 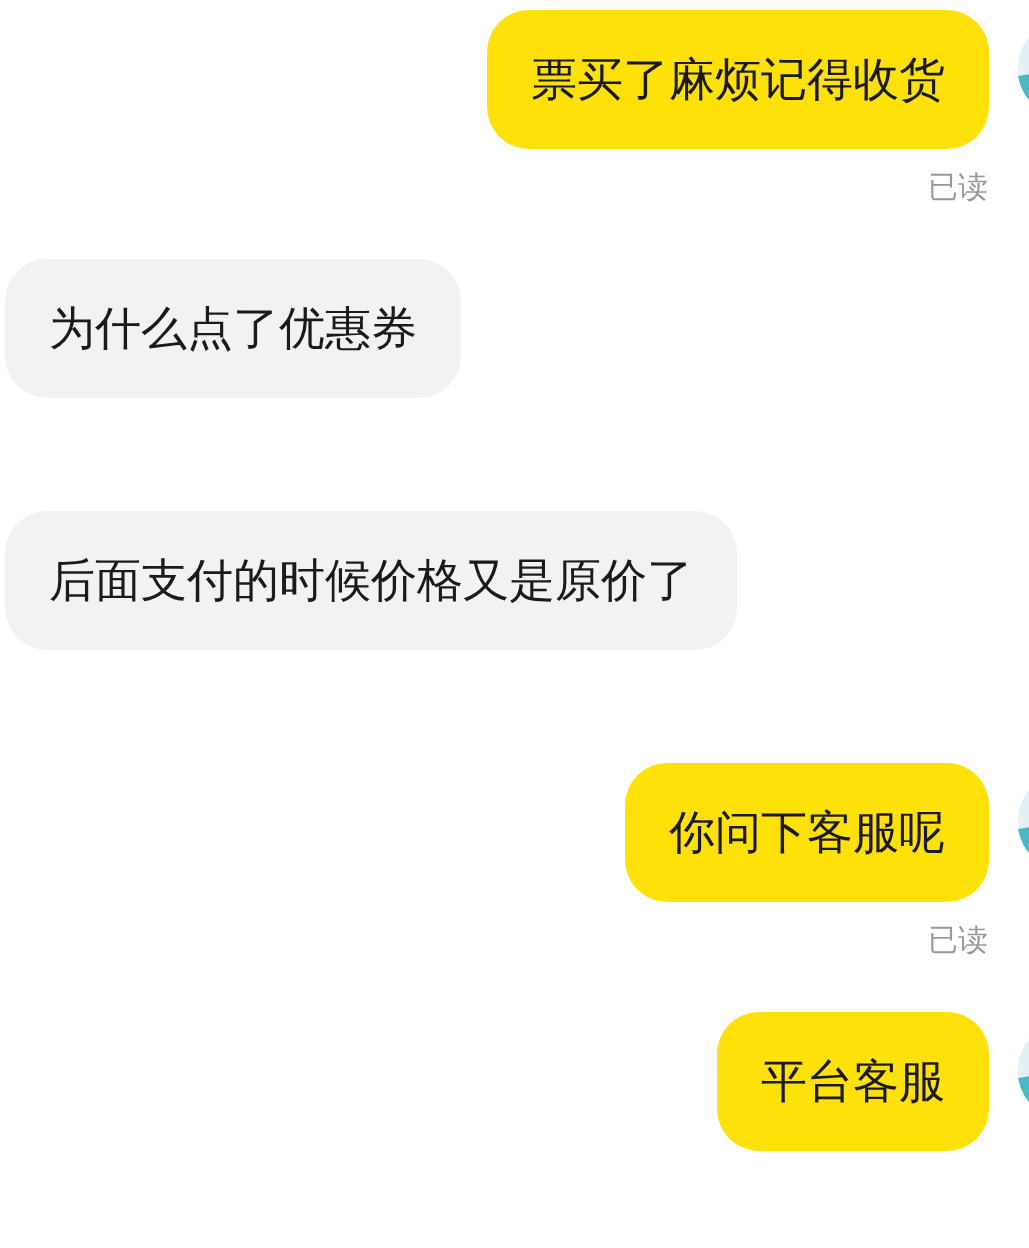 I want to click on message-bubble: 平台客服, so click(x=853, y=1081).